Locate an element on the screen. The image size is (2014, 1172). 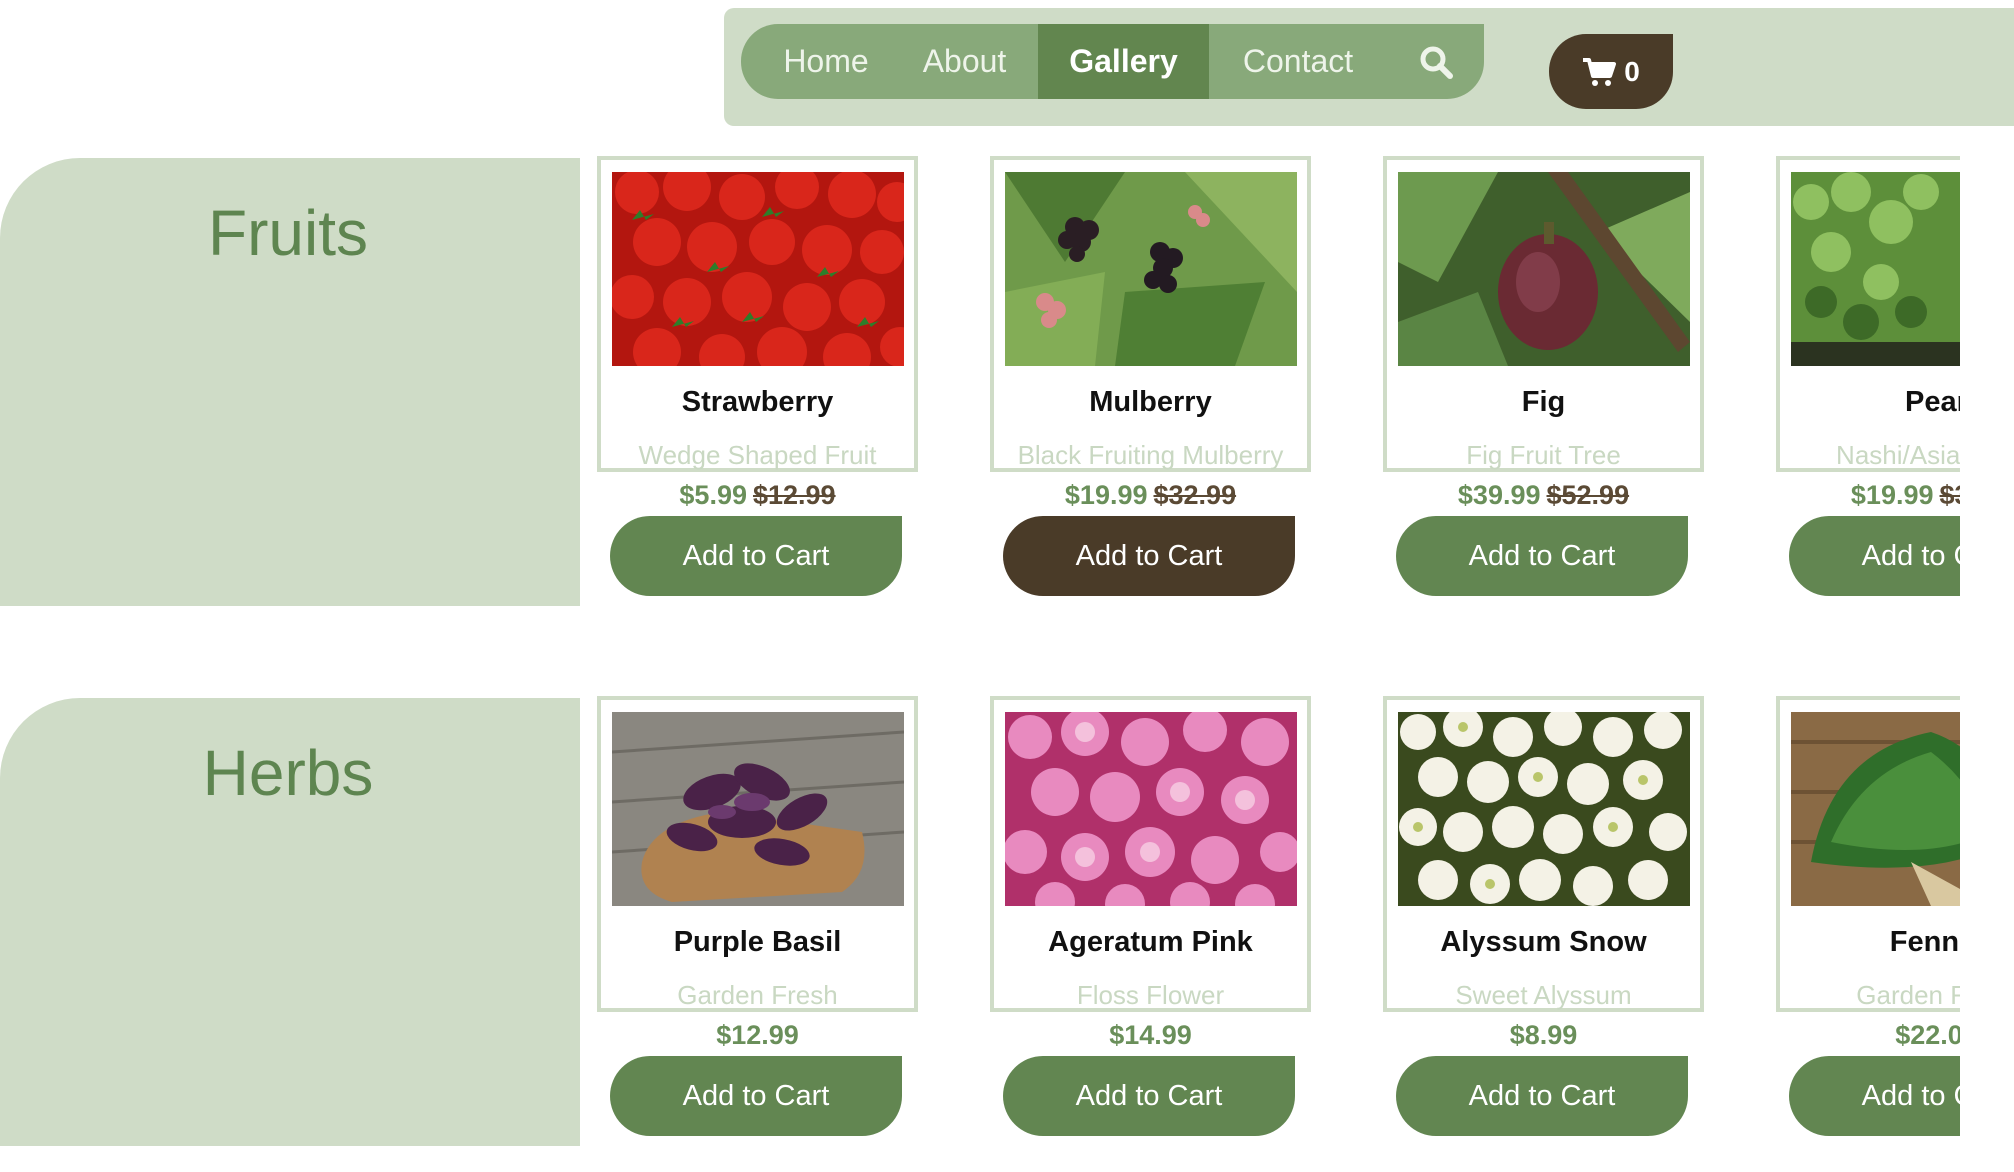
product-price: $14.99 is located at coordinates (1150, 1035).